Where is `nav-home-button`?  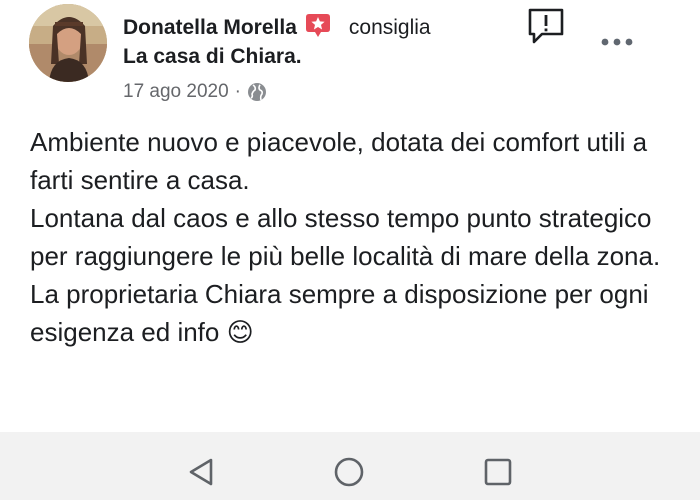
nav-home-button is located at coordinates (349, 472).